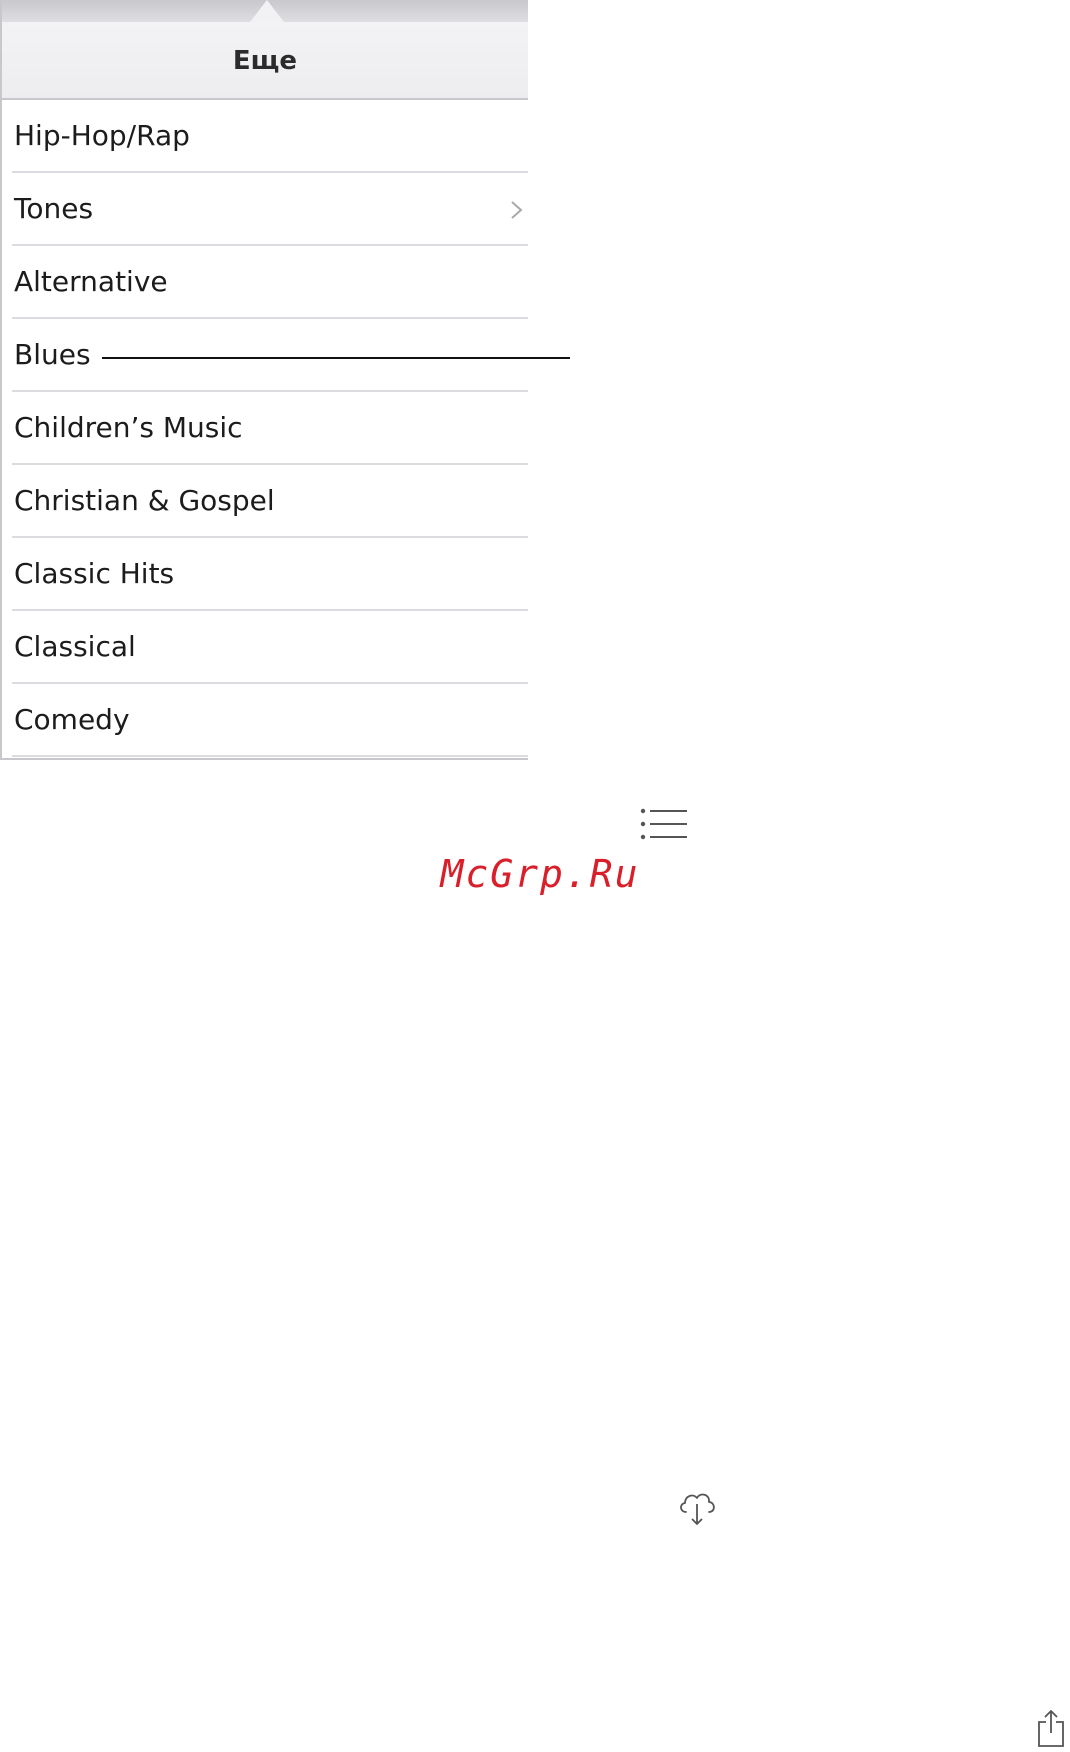 The image size is (1070, 1752). What do you see at coordinates (270, 282) in the screenshot?
I see `genre-item-alternative: Alternative` at bounding box center [270, 282].